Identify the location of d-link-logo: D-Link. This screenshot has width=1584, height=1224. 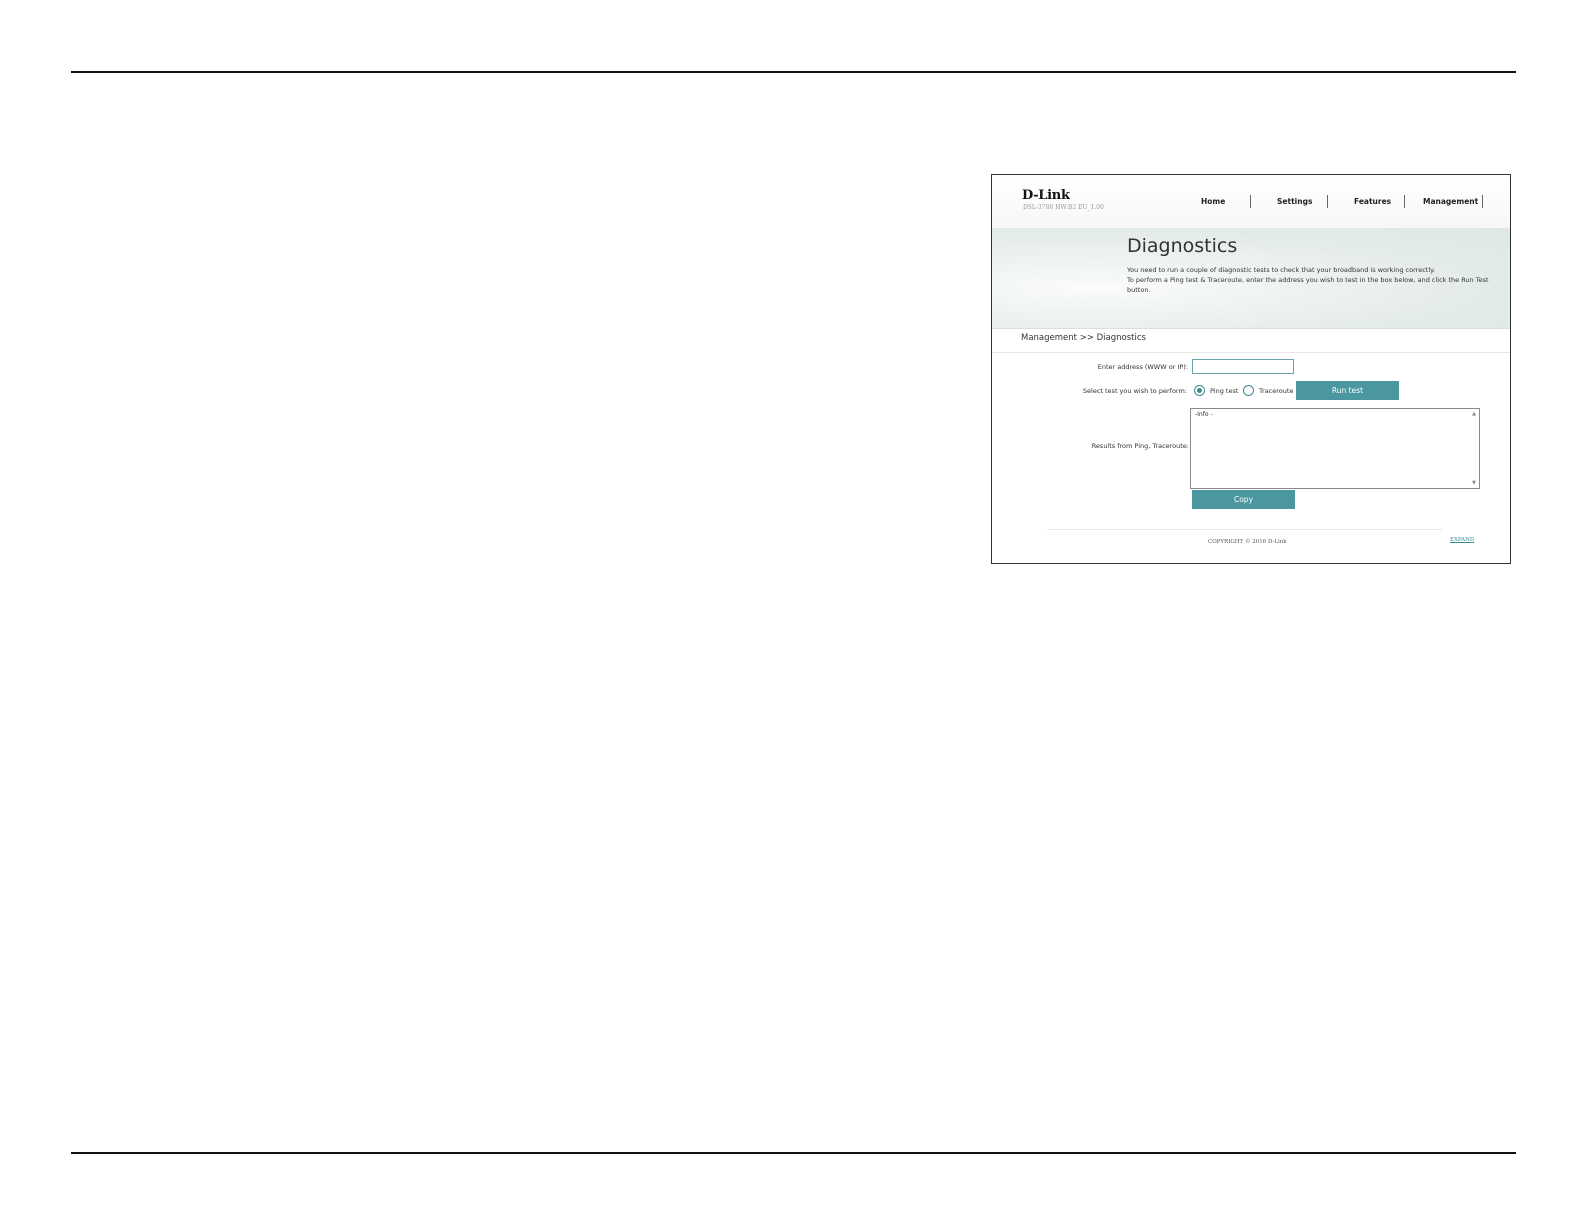
(1046, 195).